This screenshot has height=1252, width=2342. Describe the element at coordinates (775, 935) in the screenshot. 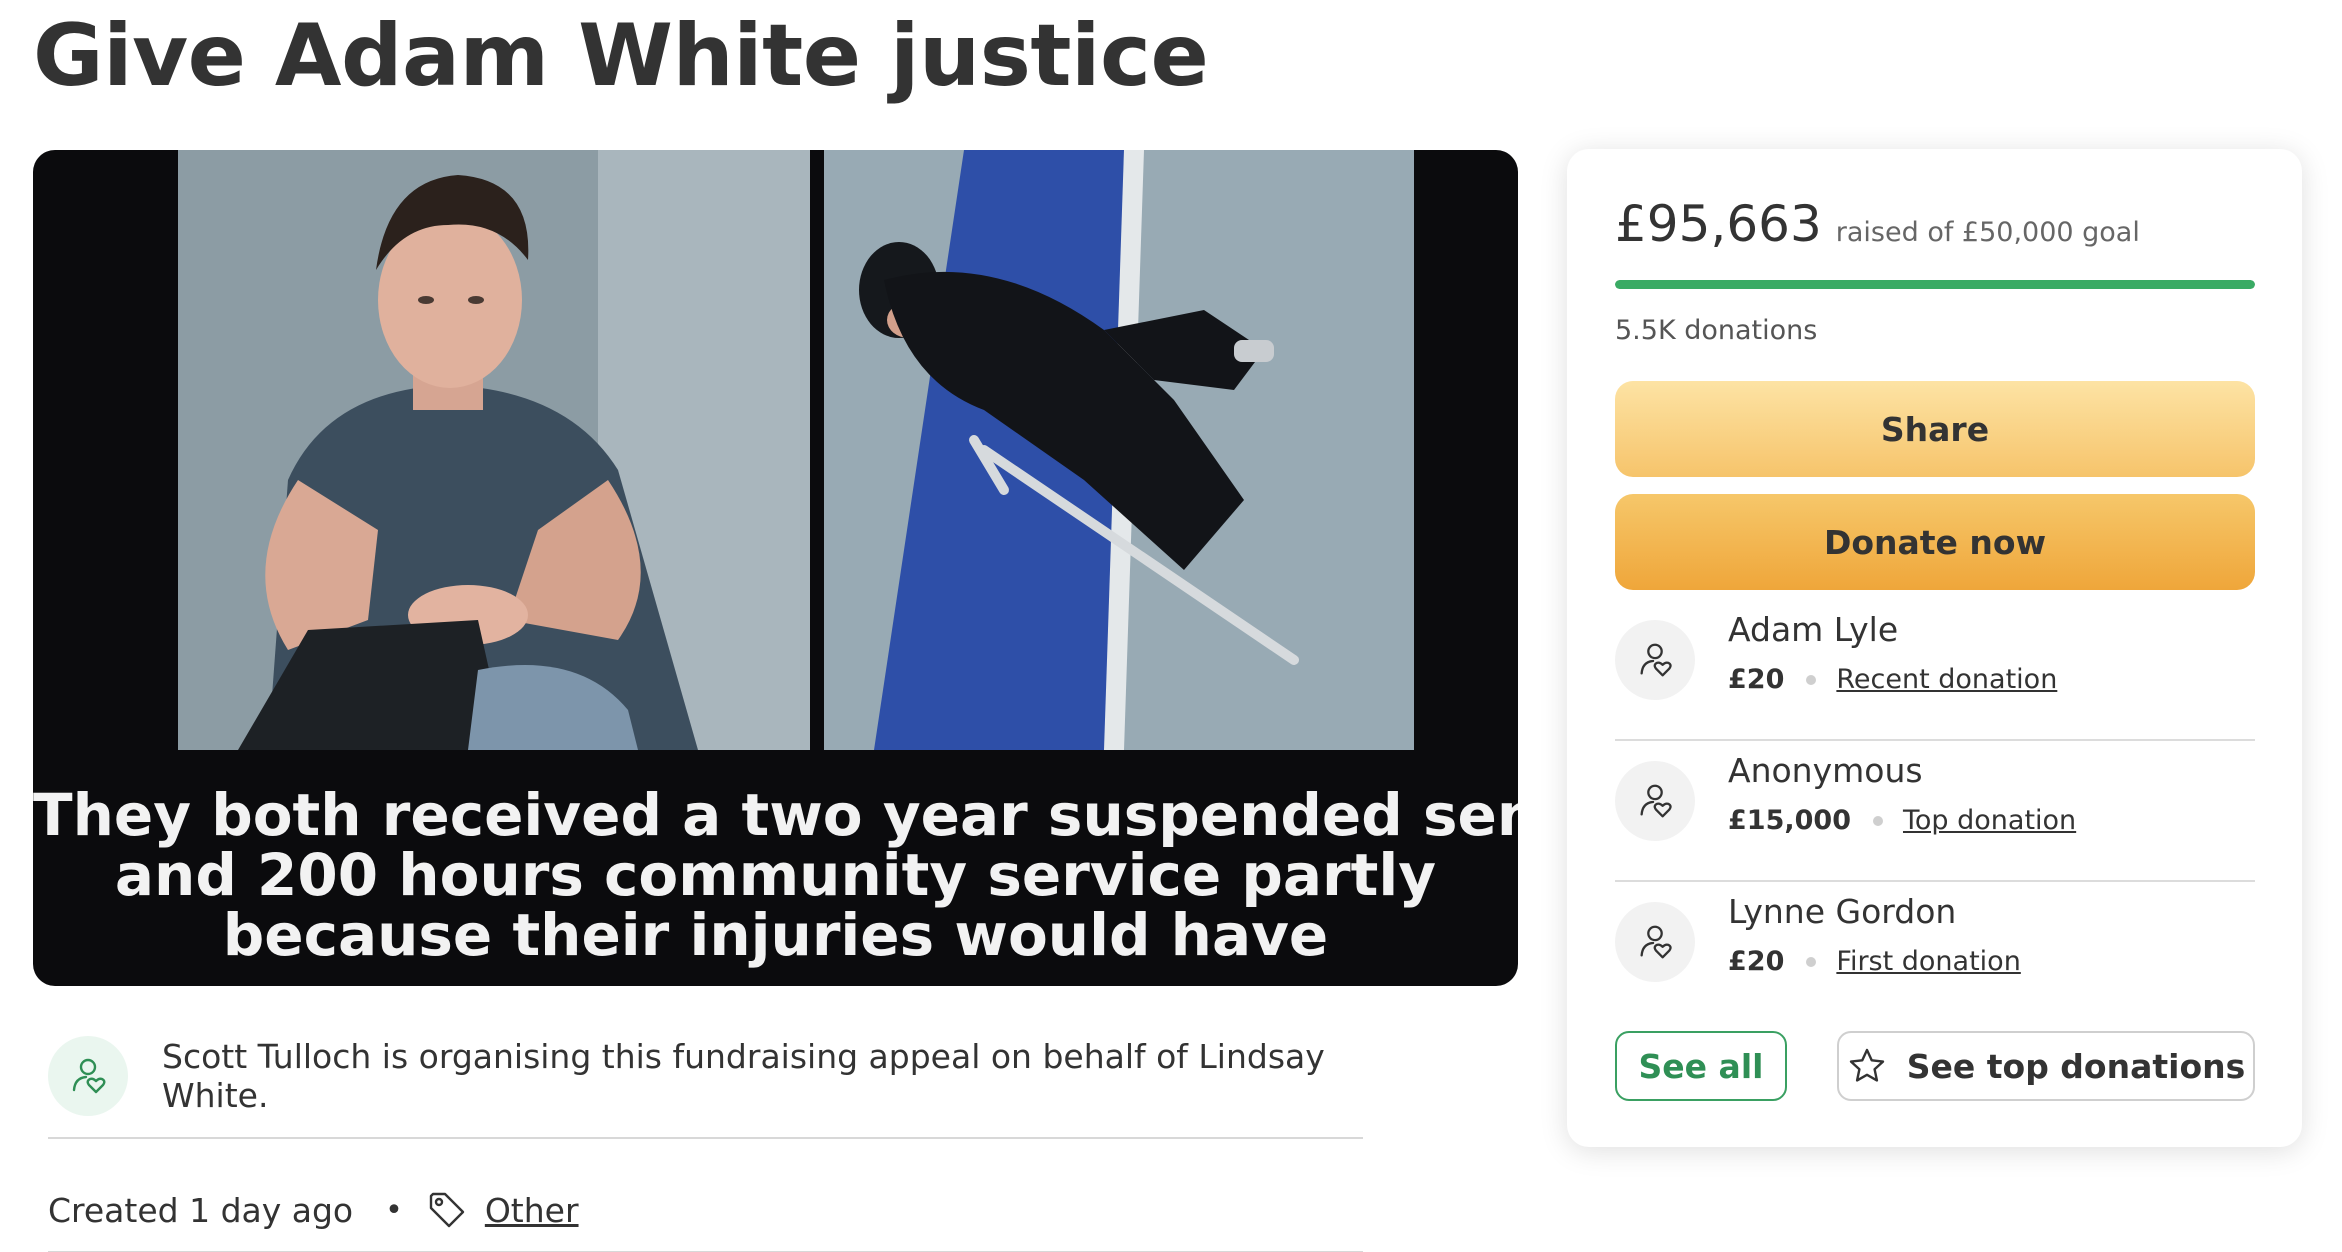

I see `caption-line: because their injuries would have` at that location.